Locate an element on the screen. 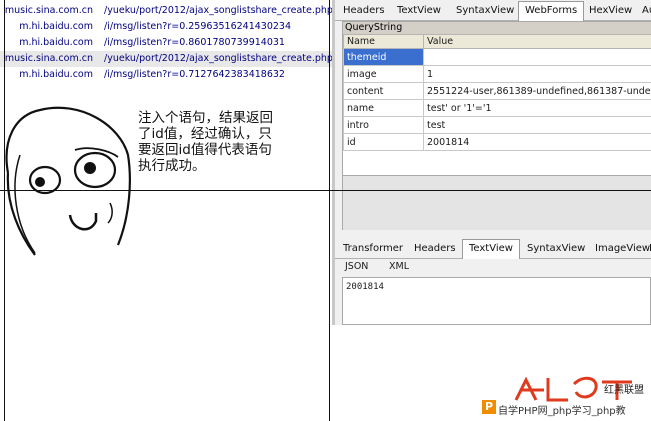 This screenshot has height=421, width=651. tab-imageview: ImageView is located at coordinates (620, 248).